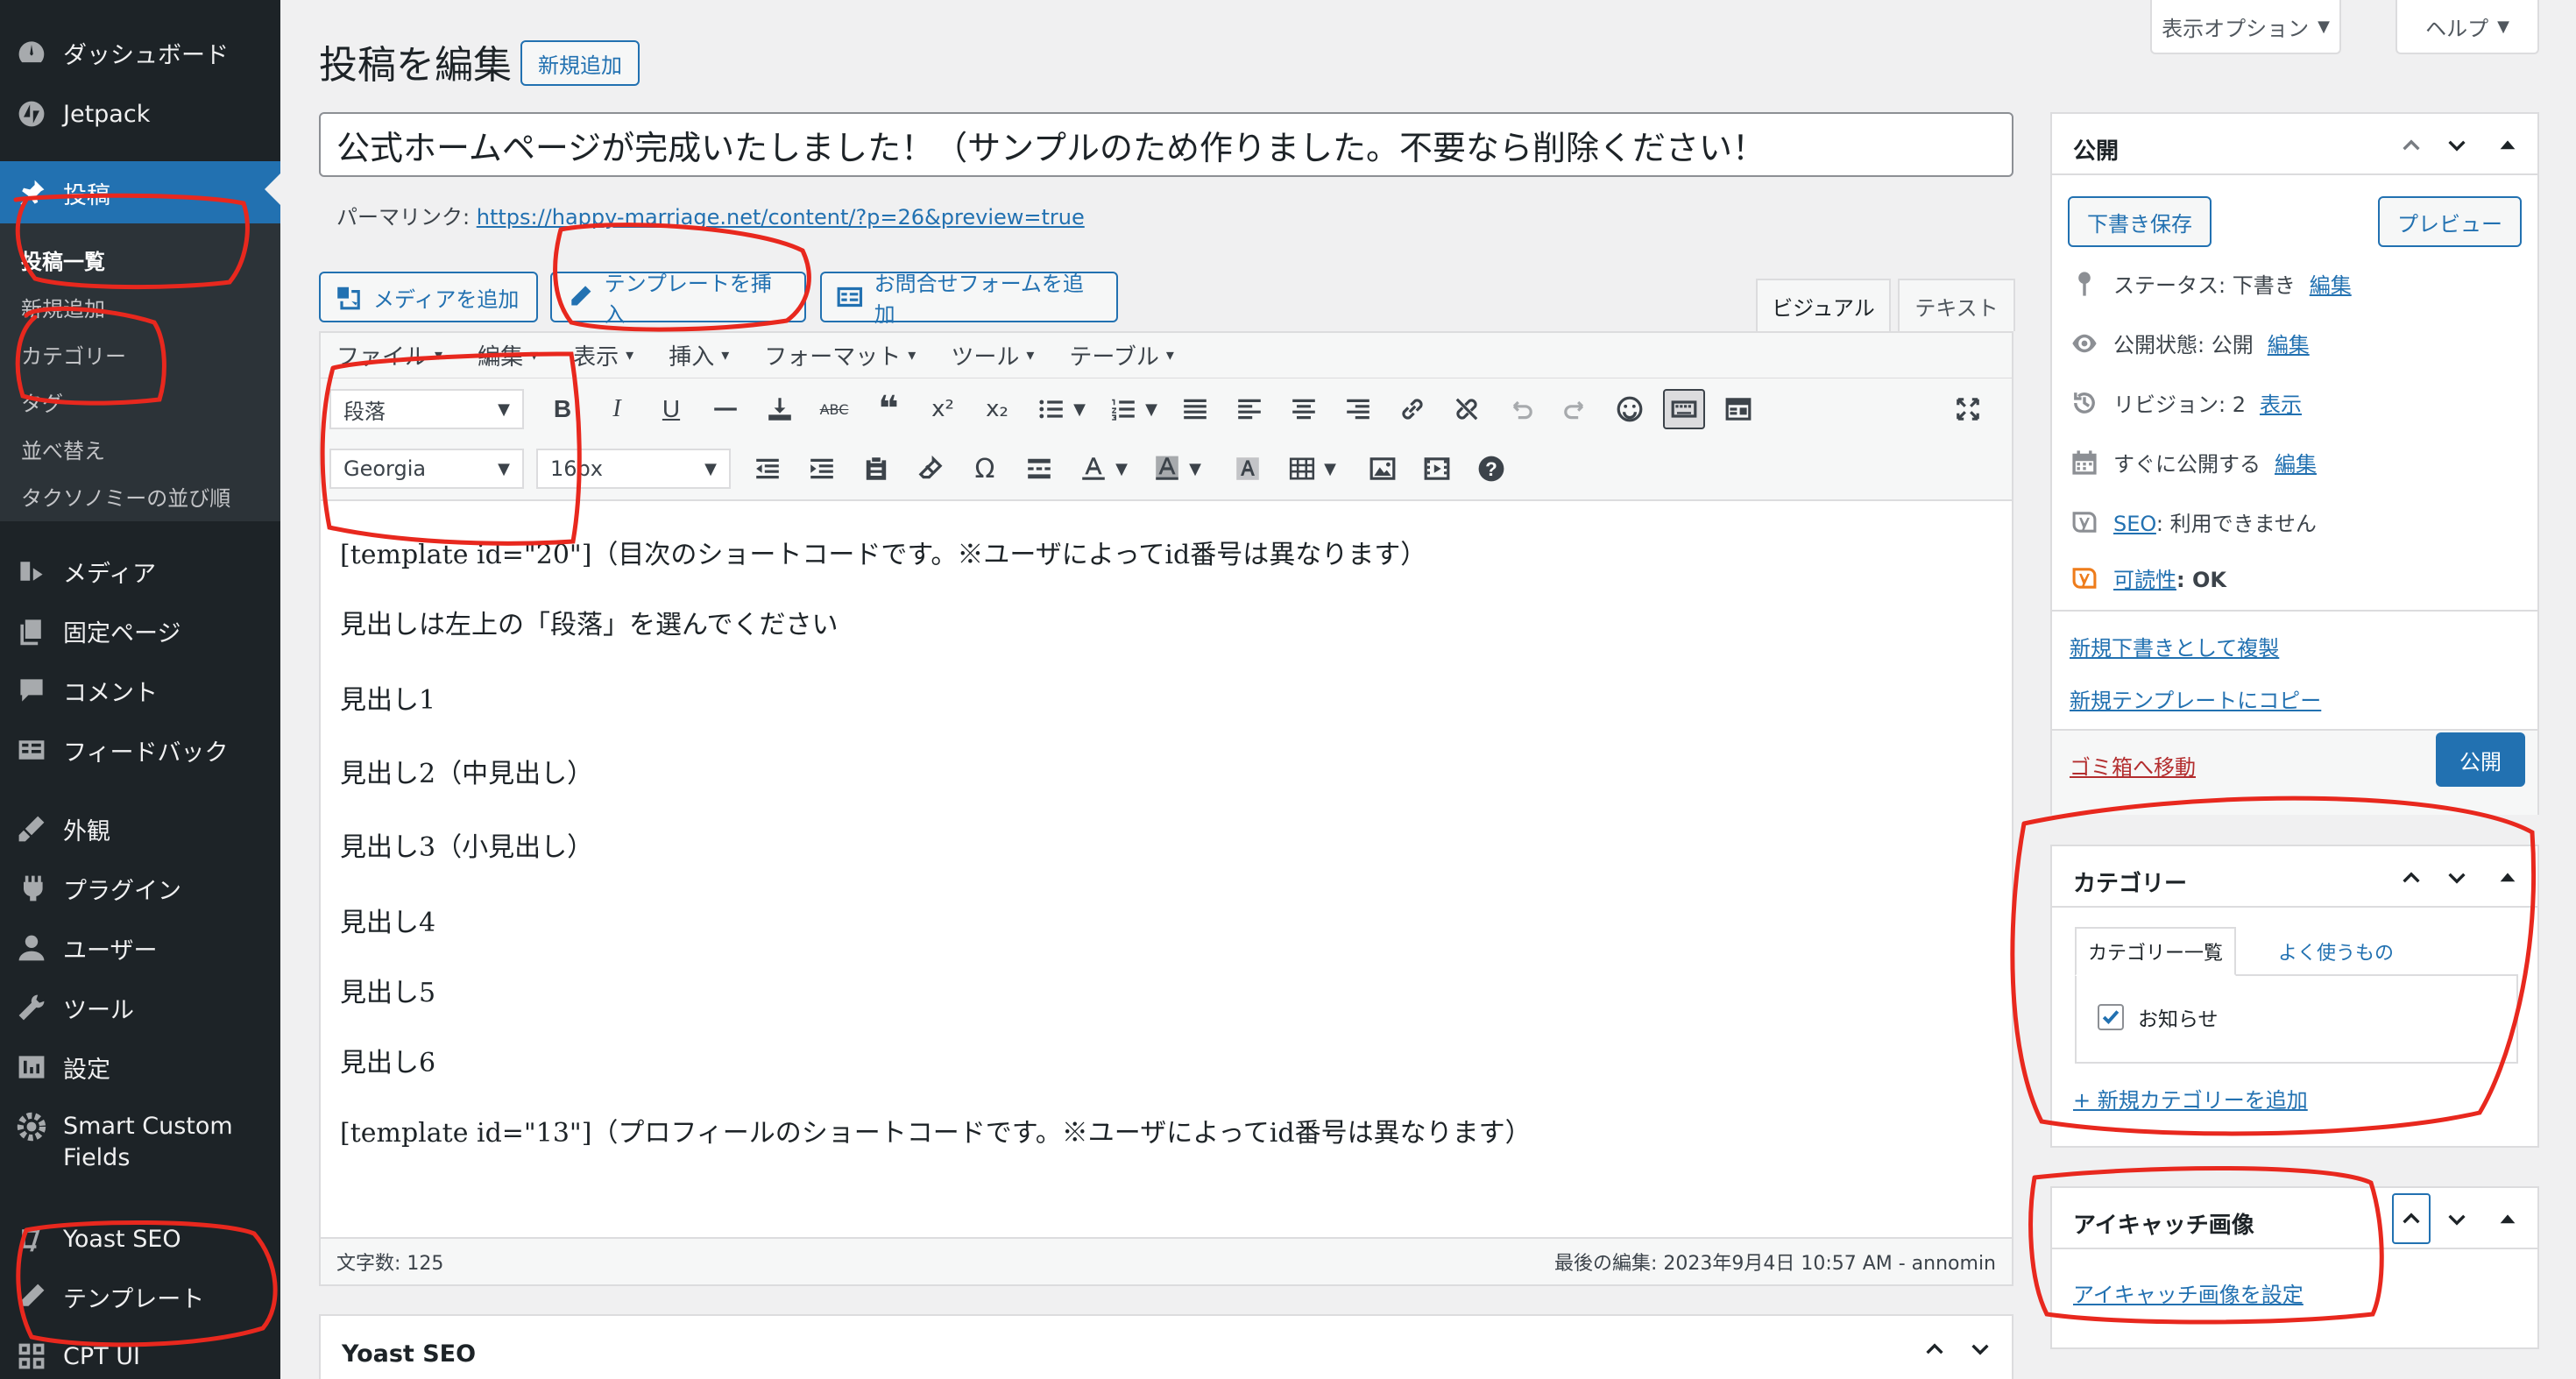  I want to click on subscript-button: x₂, so click(997, 409).